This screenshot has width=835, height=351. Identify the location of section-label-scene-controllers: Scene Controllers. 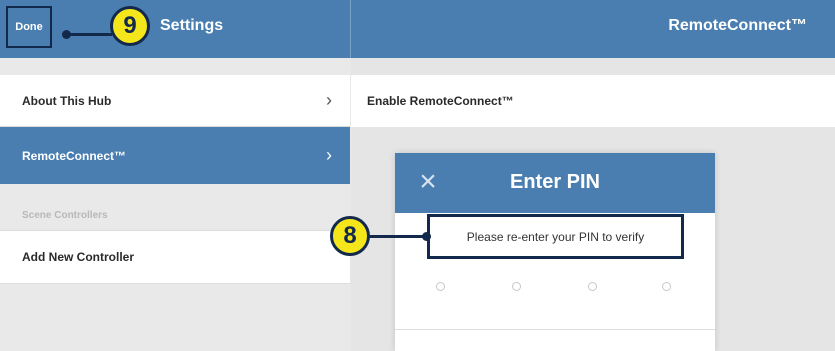
(65, 215).